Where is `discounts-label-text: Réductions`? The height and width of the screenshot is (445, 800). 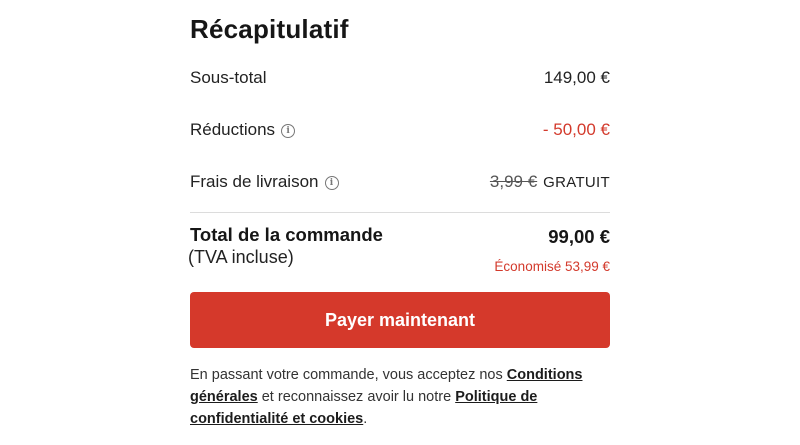 discounts-label-text: Réductions is located at coordinates (233, 129).